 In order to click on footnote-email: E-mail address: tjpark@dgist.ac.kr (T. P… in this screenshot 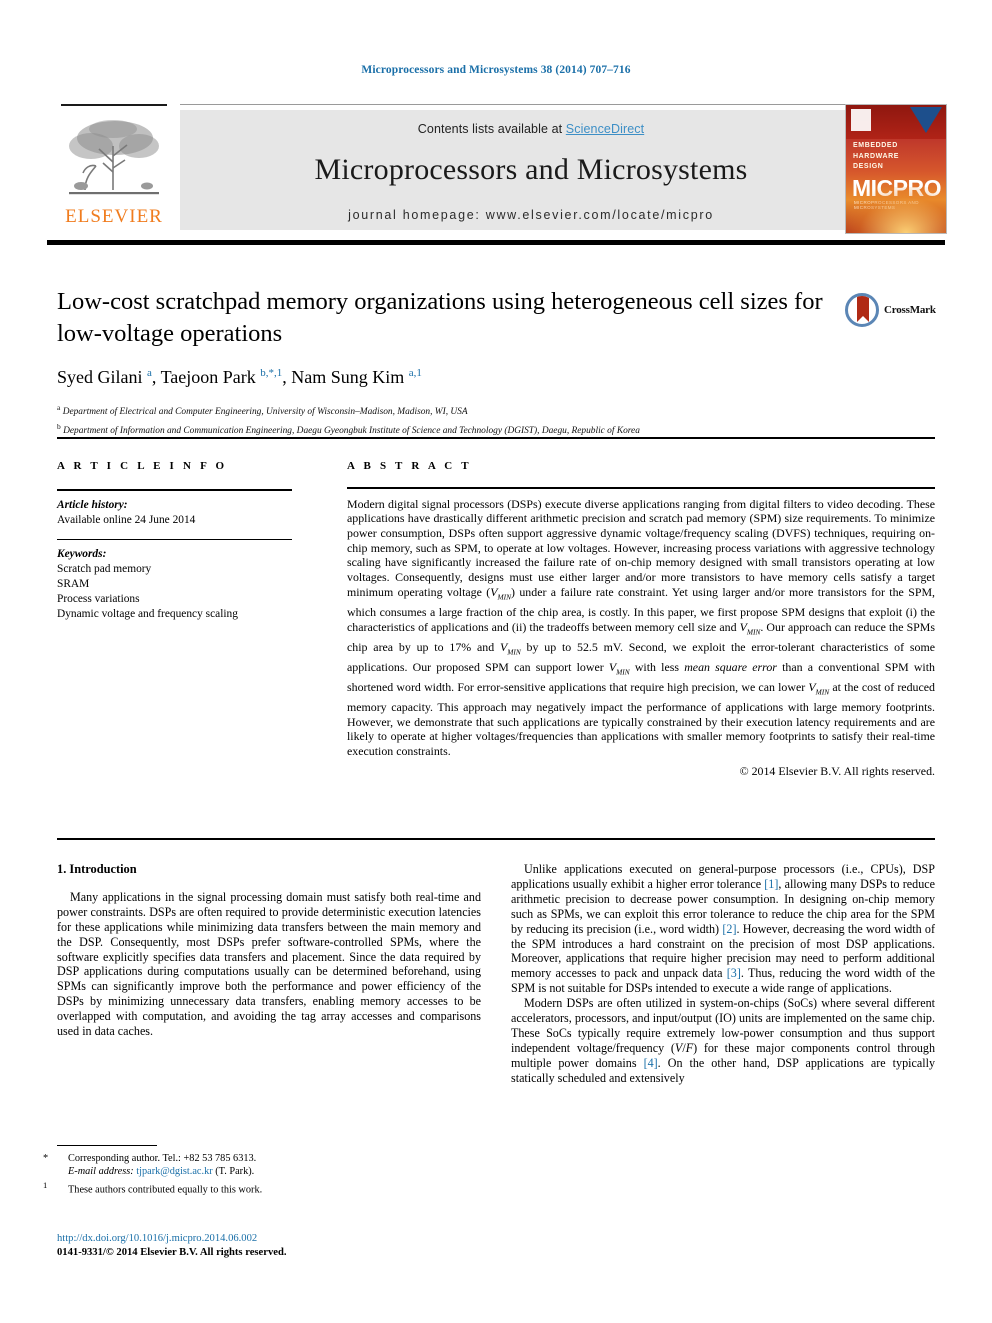, I will do `click(269, 1171)`.